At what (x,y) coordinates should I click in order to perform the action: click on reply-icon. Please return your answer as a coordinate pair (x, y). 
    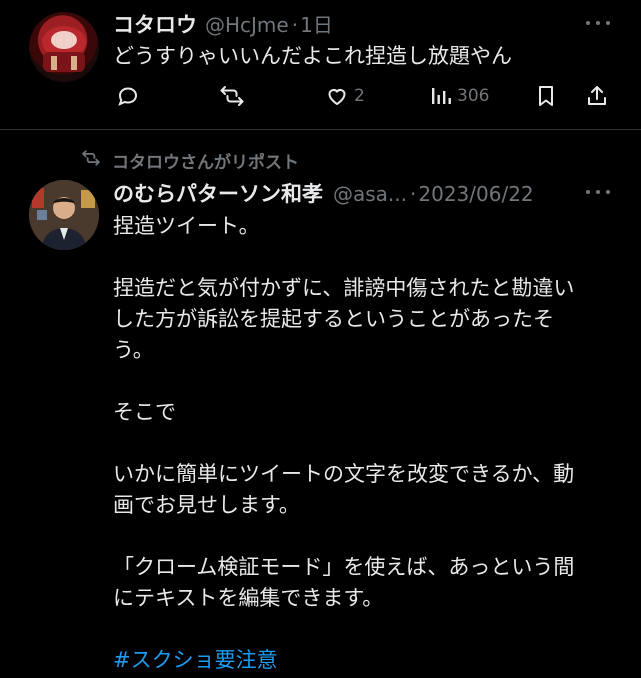
    Looking at the image, I should click on (128, 96).